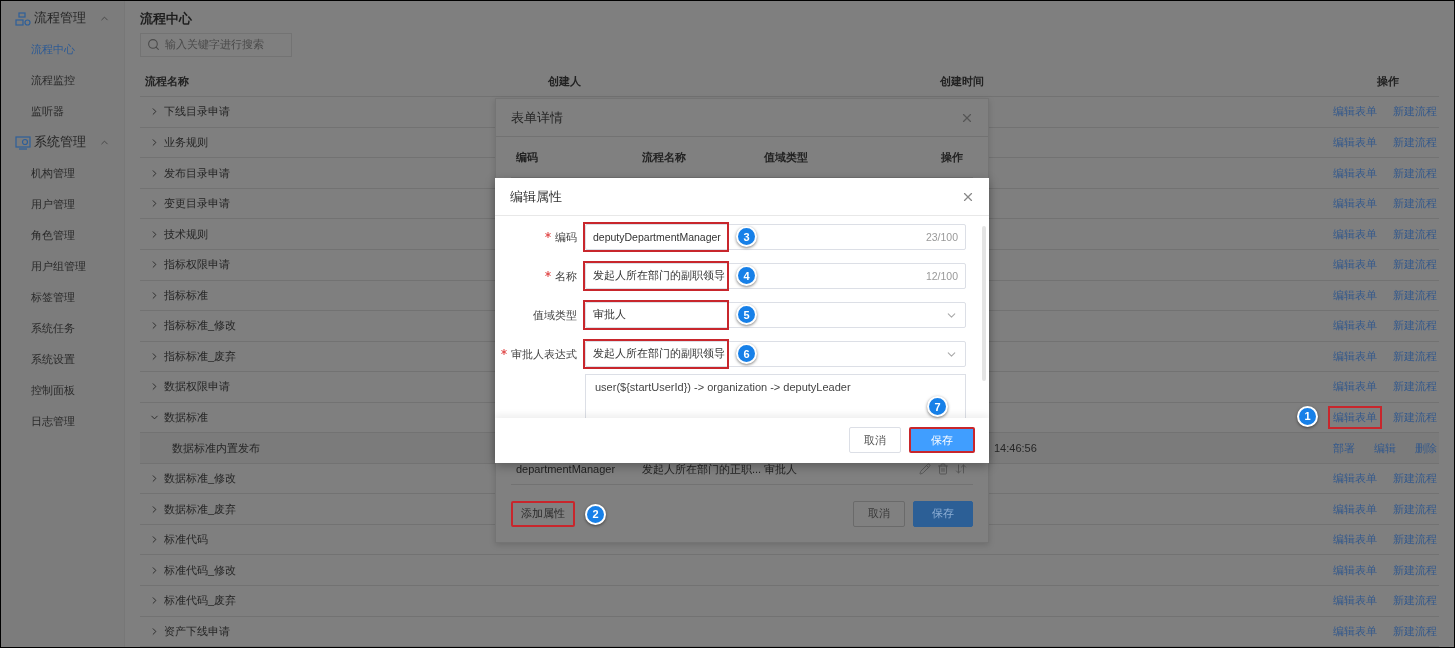  Describe the element at coordinates (197, 112) in the screenshot. I see `process-name: 下线目录申请` at that location.